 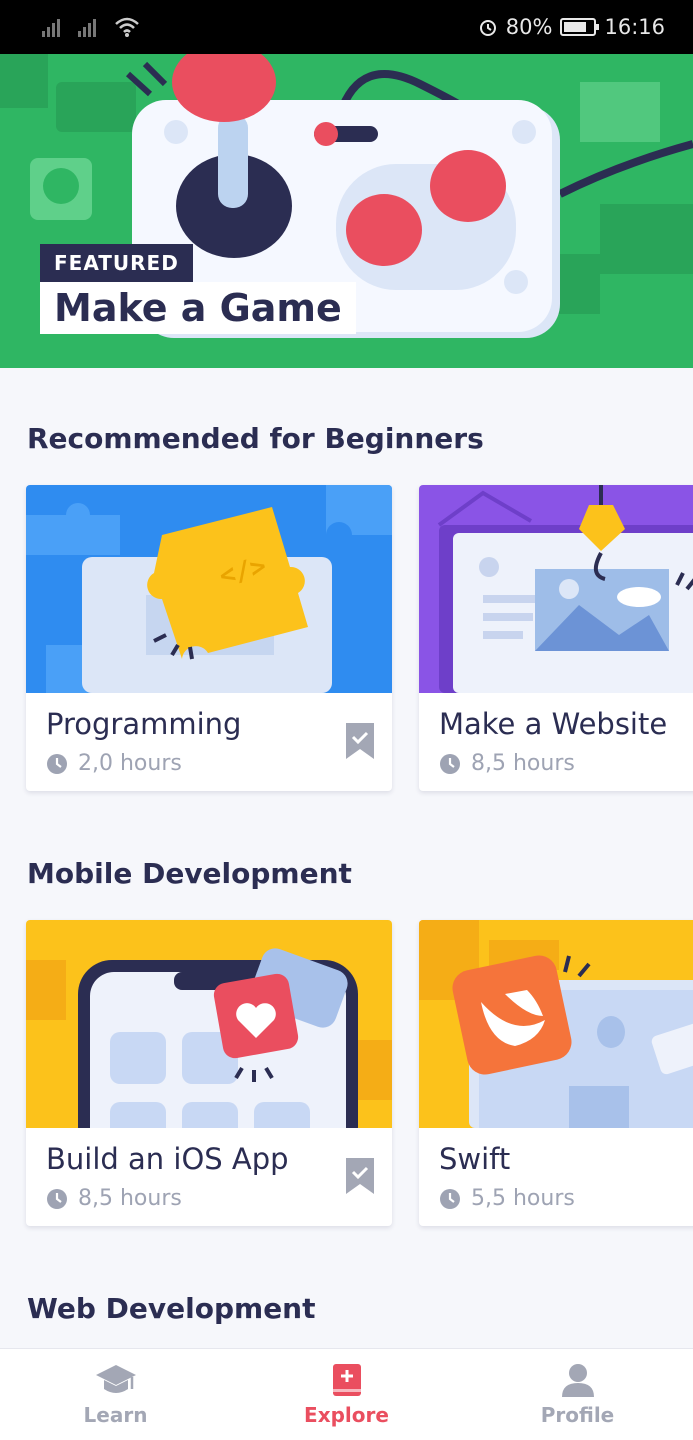 What do you see at coordinates (577, 1414) in the screenshot?
I see `tab-label: Profile` at bounding box center [577, 1414].